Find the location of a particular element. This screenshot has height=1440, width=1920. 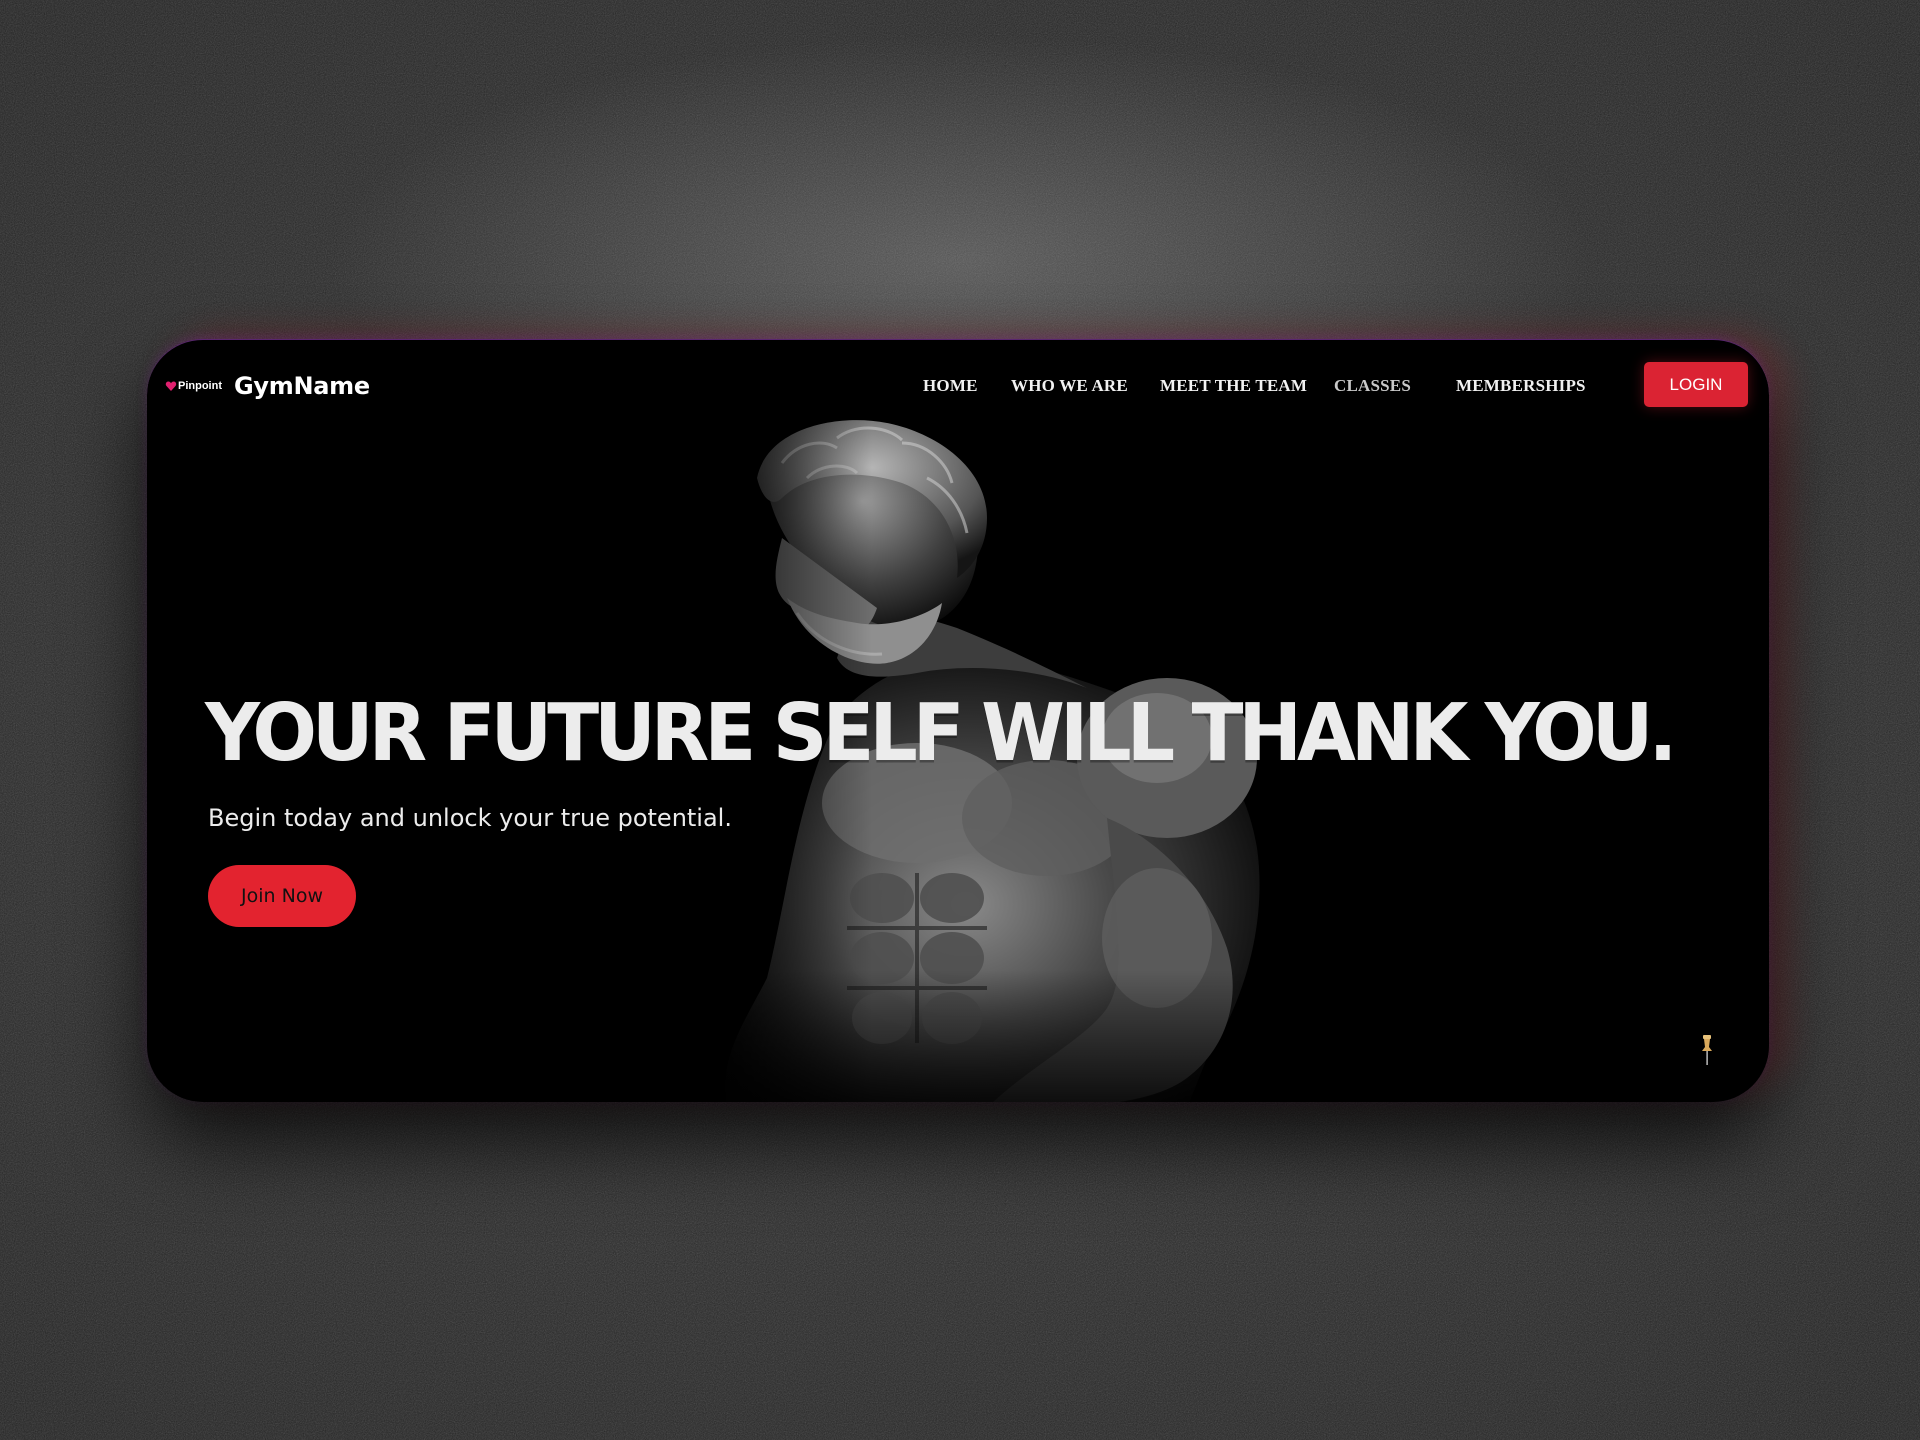

nav-meet-the-team: MEET THE TEAM is located at coordinates (1233, 386).